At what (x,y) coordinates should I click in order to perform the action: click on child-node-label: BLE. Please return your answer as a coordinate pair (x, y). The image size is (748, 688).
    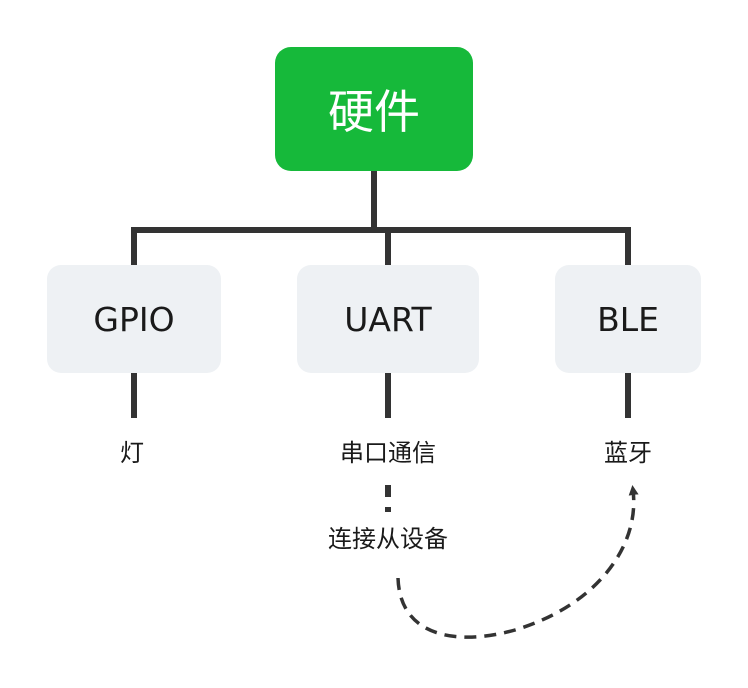
    Looking at the image, I should click on (628, 319).